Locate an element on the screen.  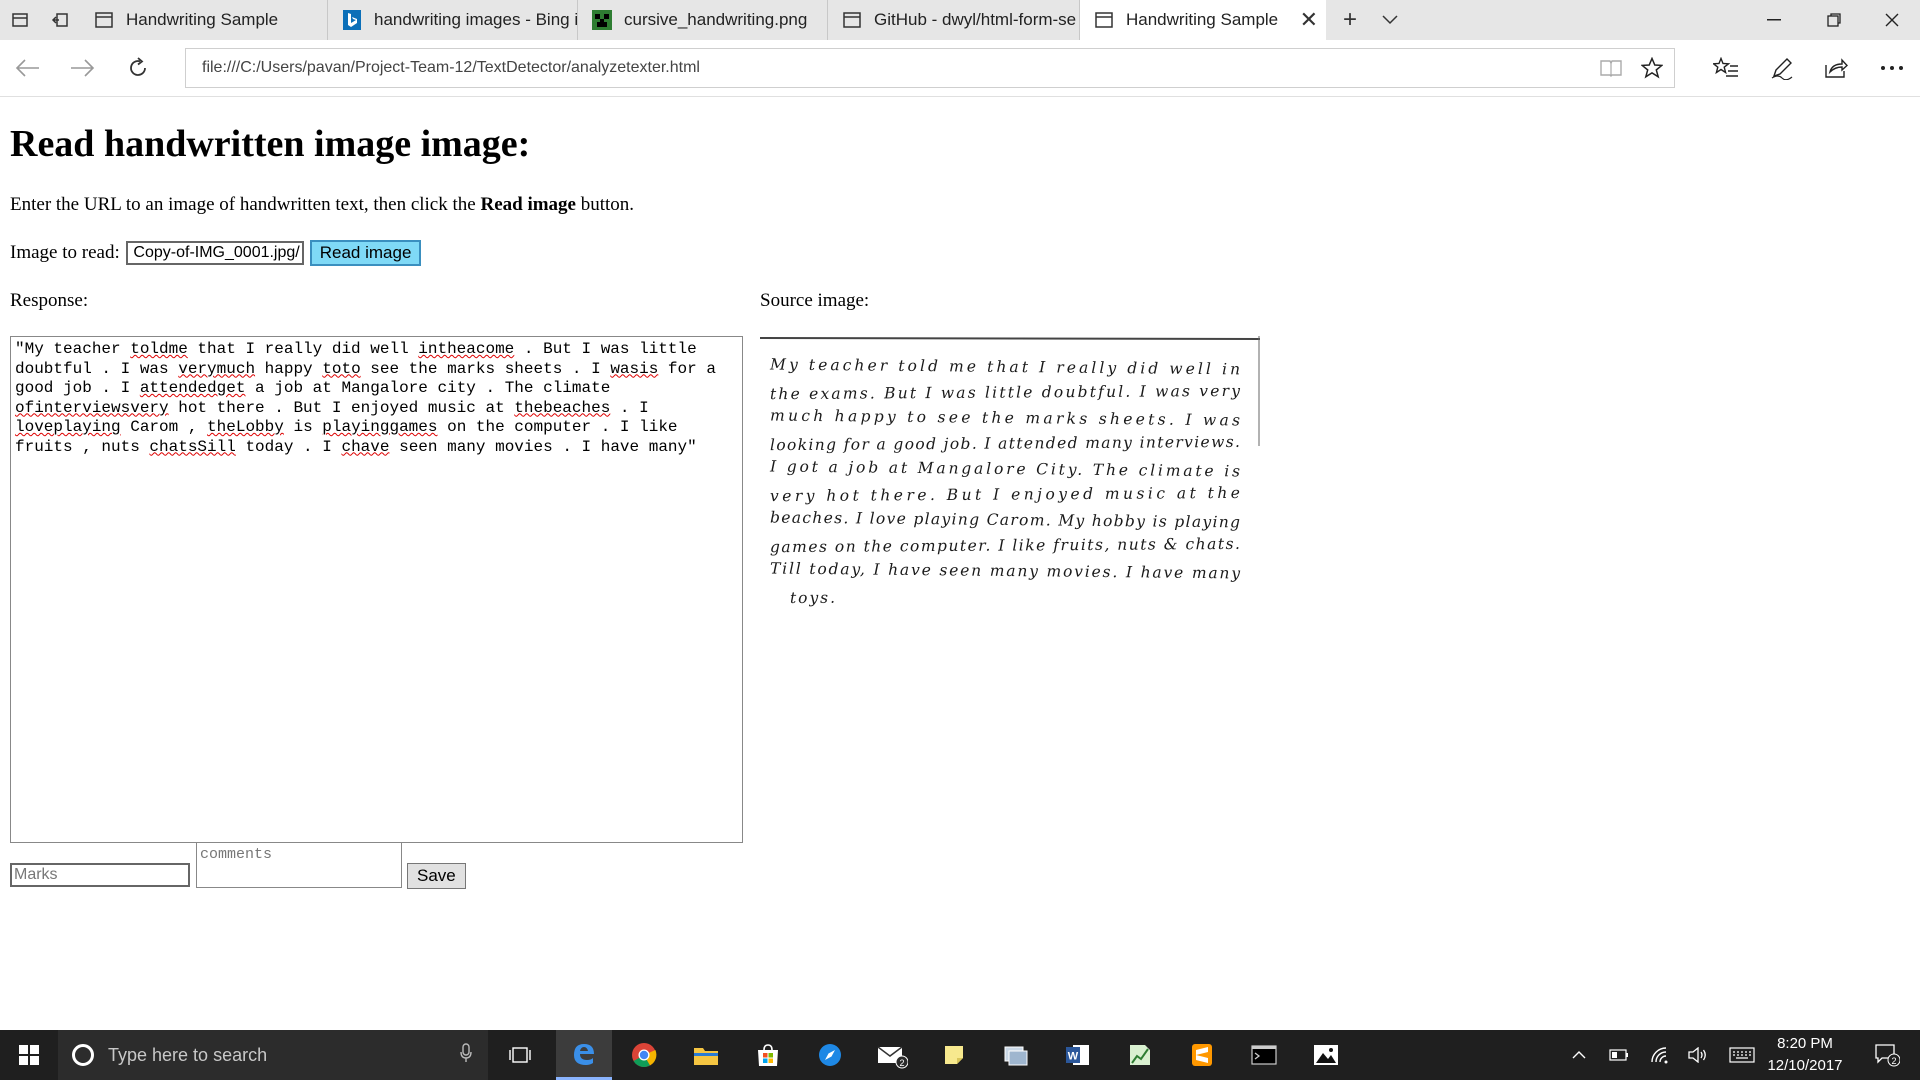
page-title: Read handwritten image image: is located at coordinates (270, 144).